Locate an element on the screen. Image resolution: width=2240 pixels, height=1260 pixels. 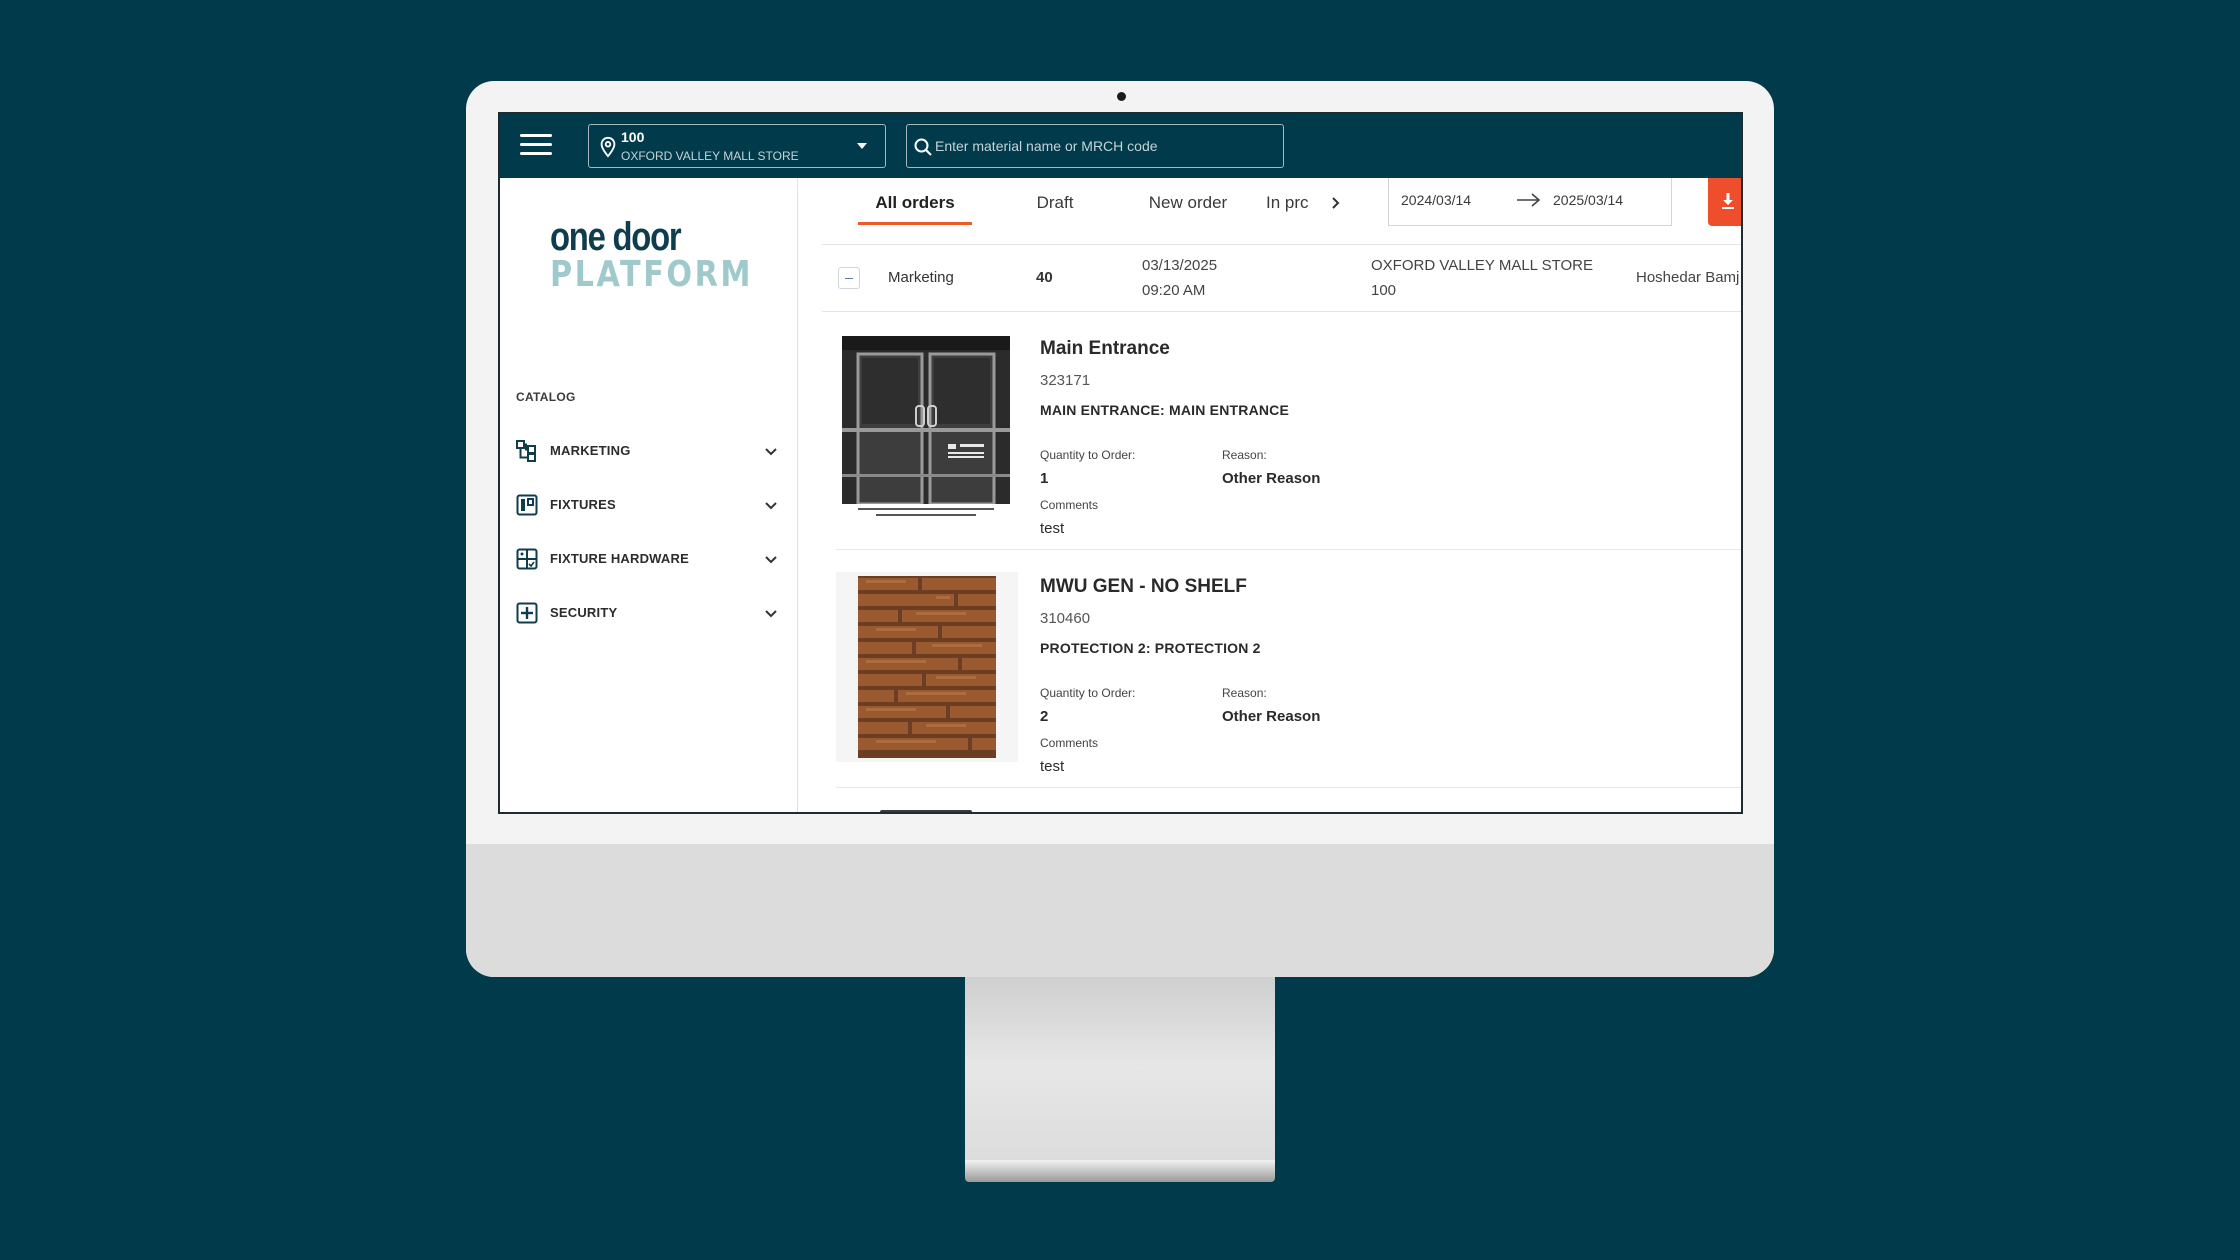
sidebar-item-label: SECURITY is located at coordinates (584, 612).